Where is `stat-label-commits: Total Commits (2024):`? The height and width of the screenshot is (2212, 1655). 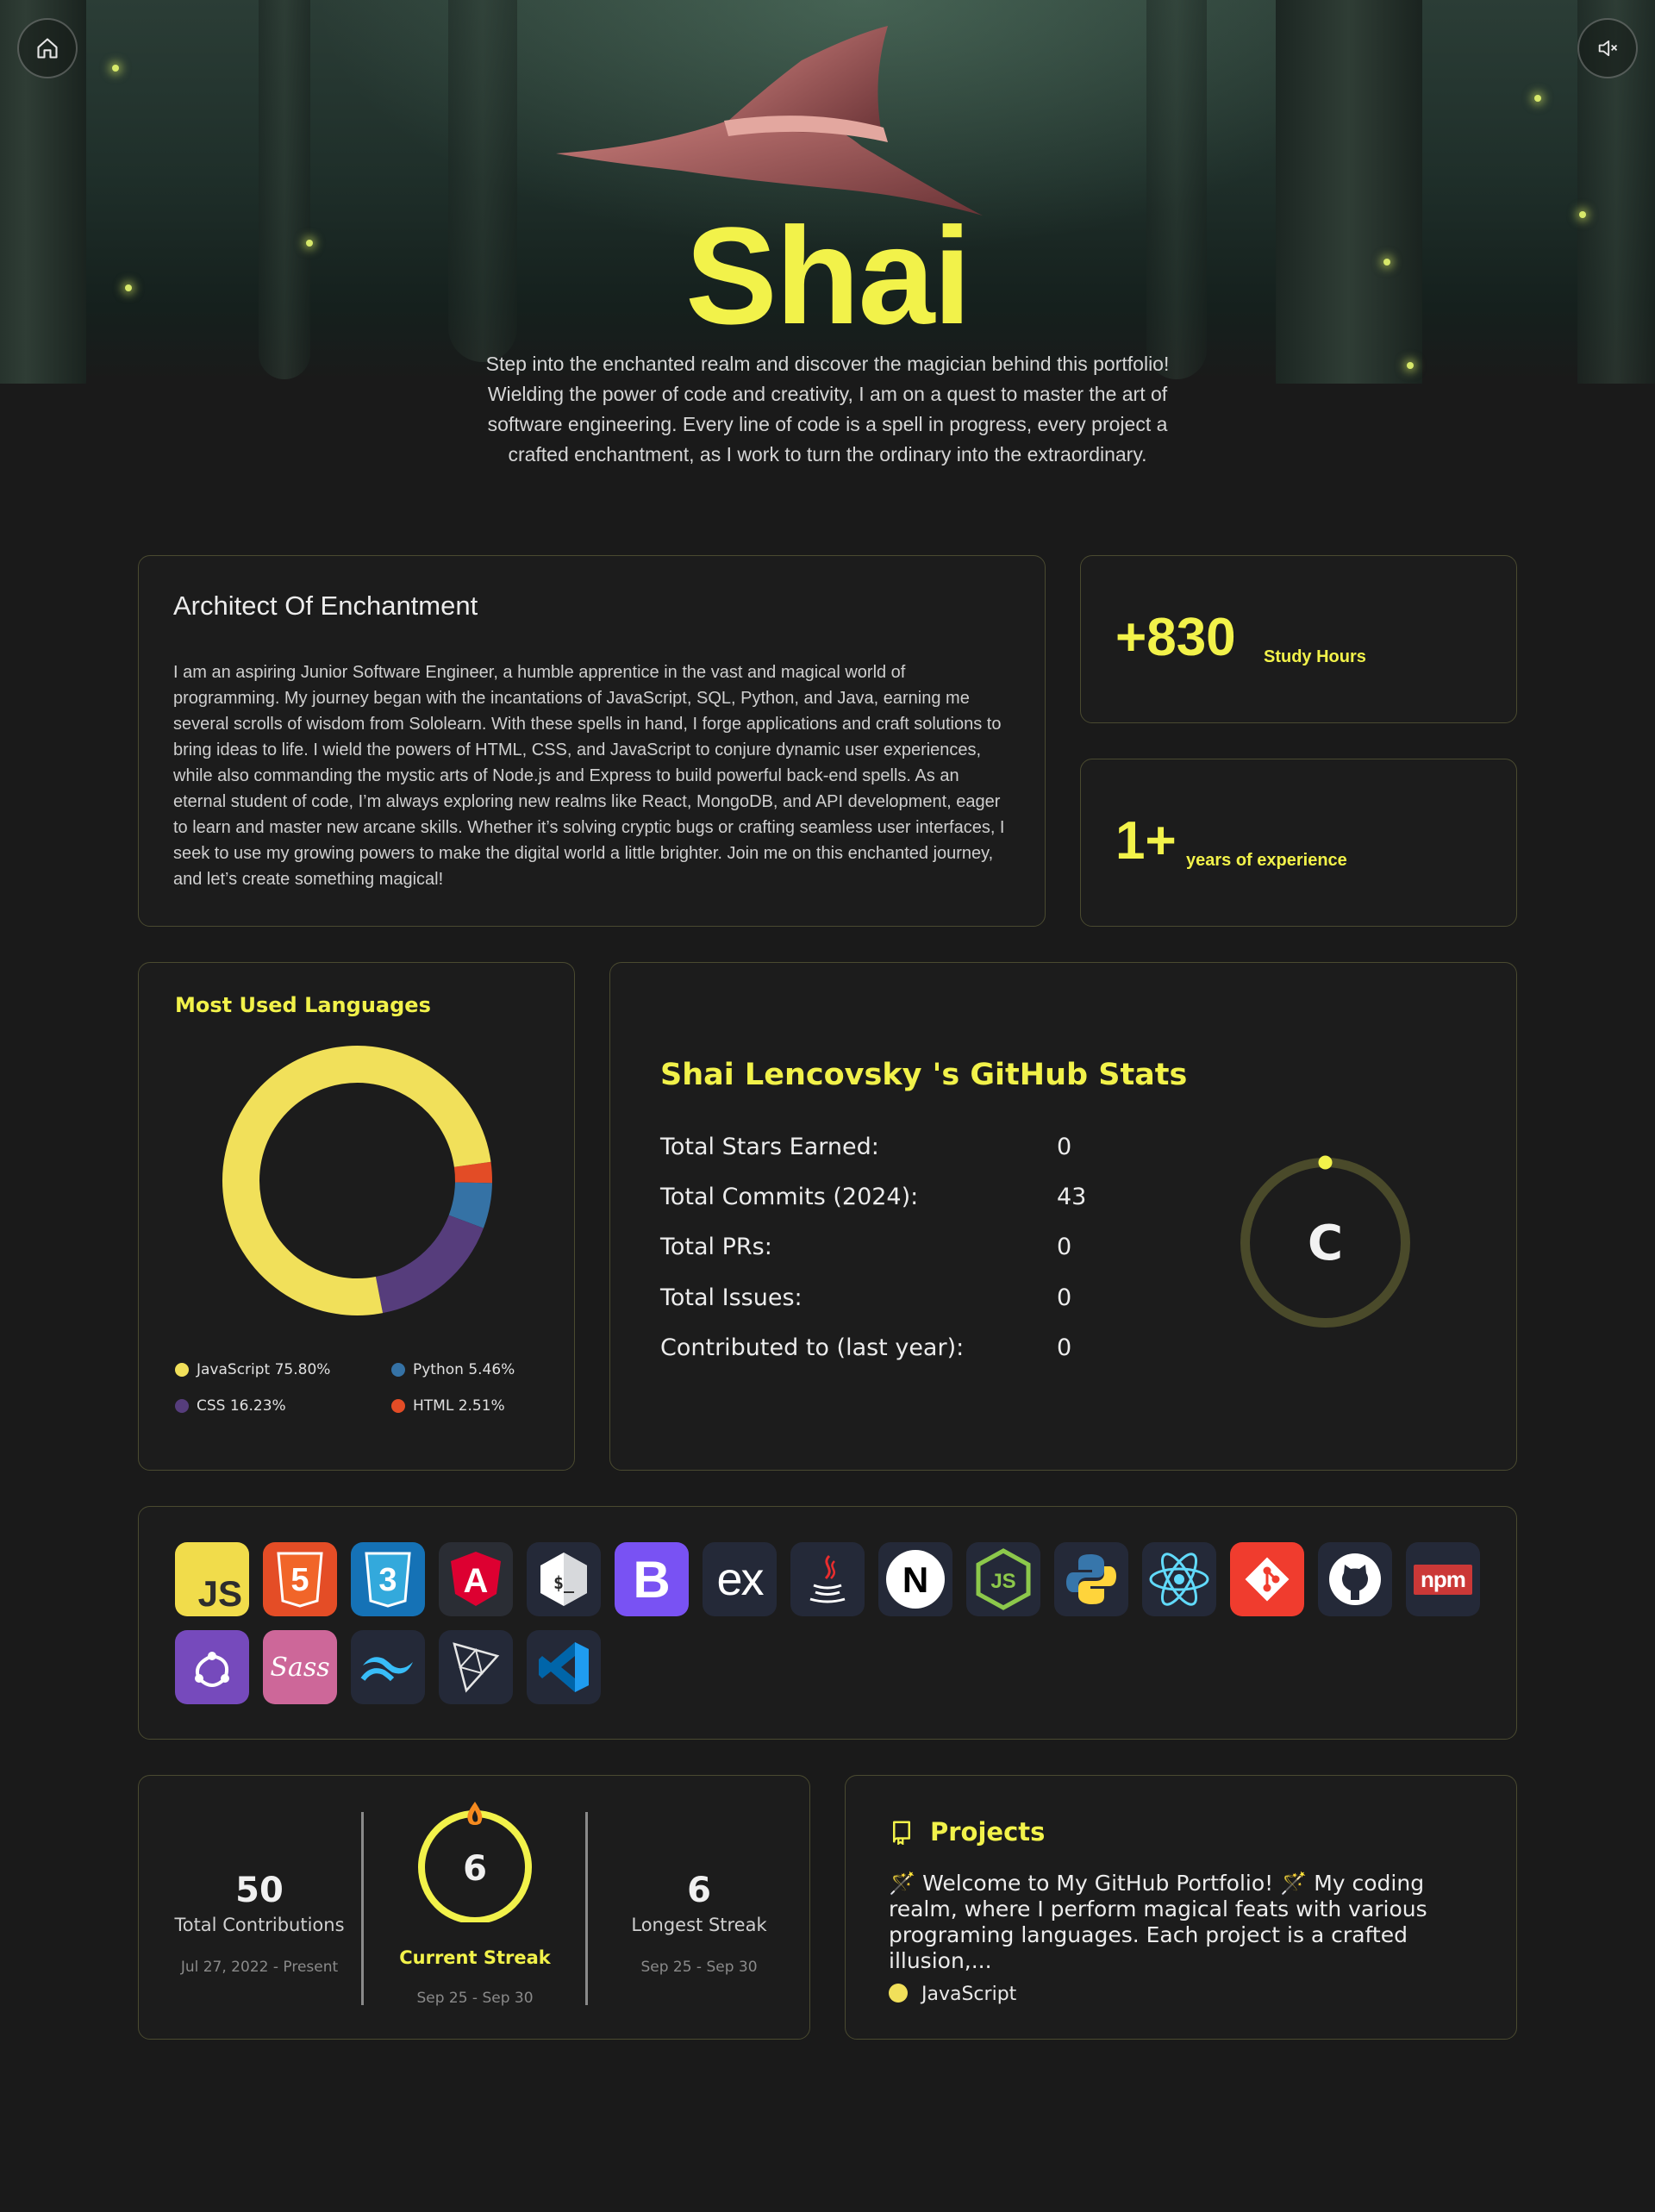 stat-label-commits: Total Commits (2024): is located at coordinates (790, 1197).